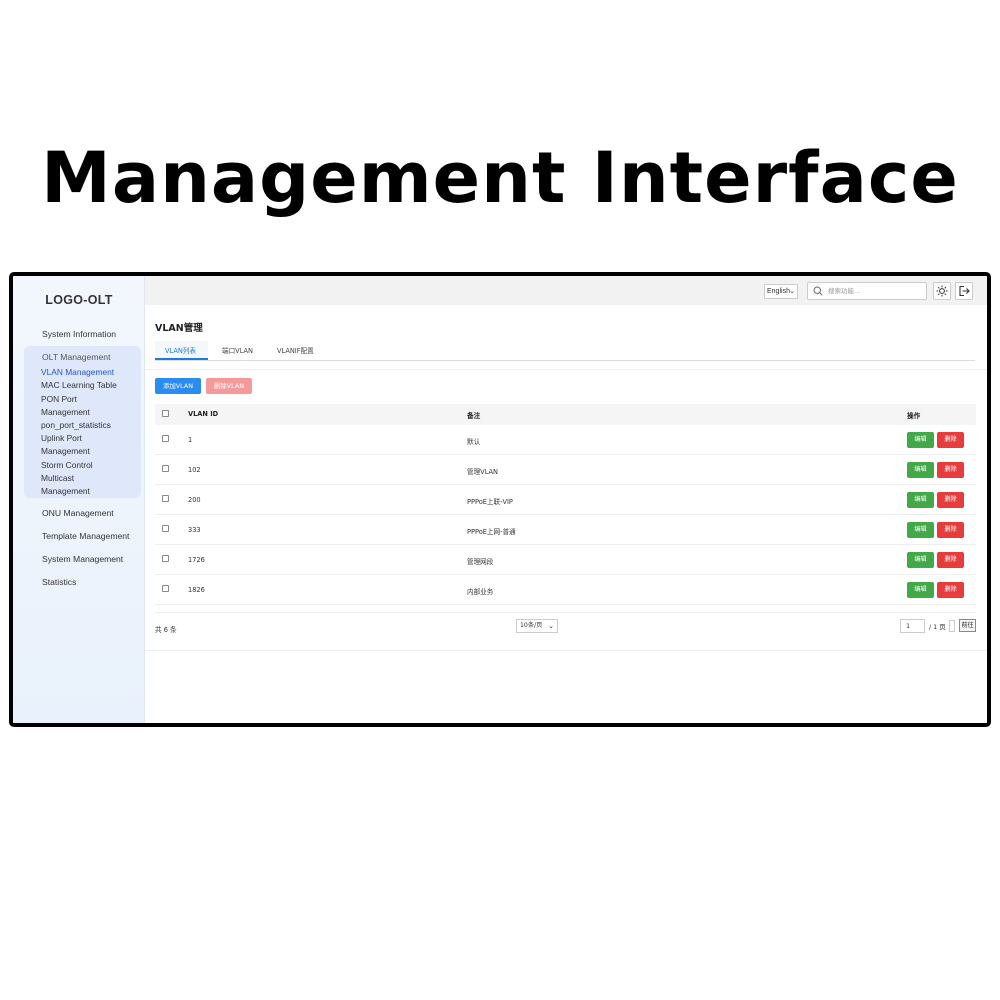 The height and width of the screenshot is (1000, 1000). Describe the element at coordinates (196, 560) in the screenshot. I see `cell-vlan-id: 1726` at that location.